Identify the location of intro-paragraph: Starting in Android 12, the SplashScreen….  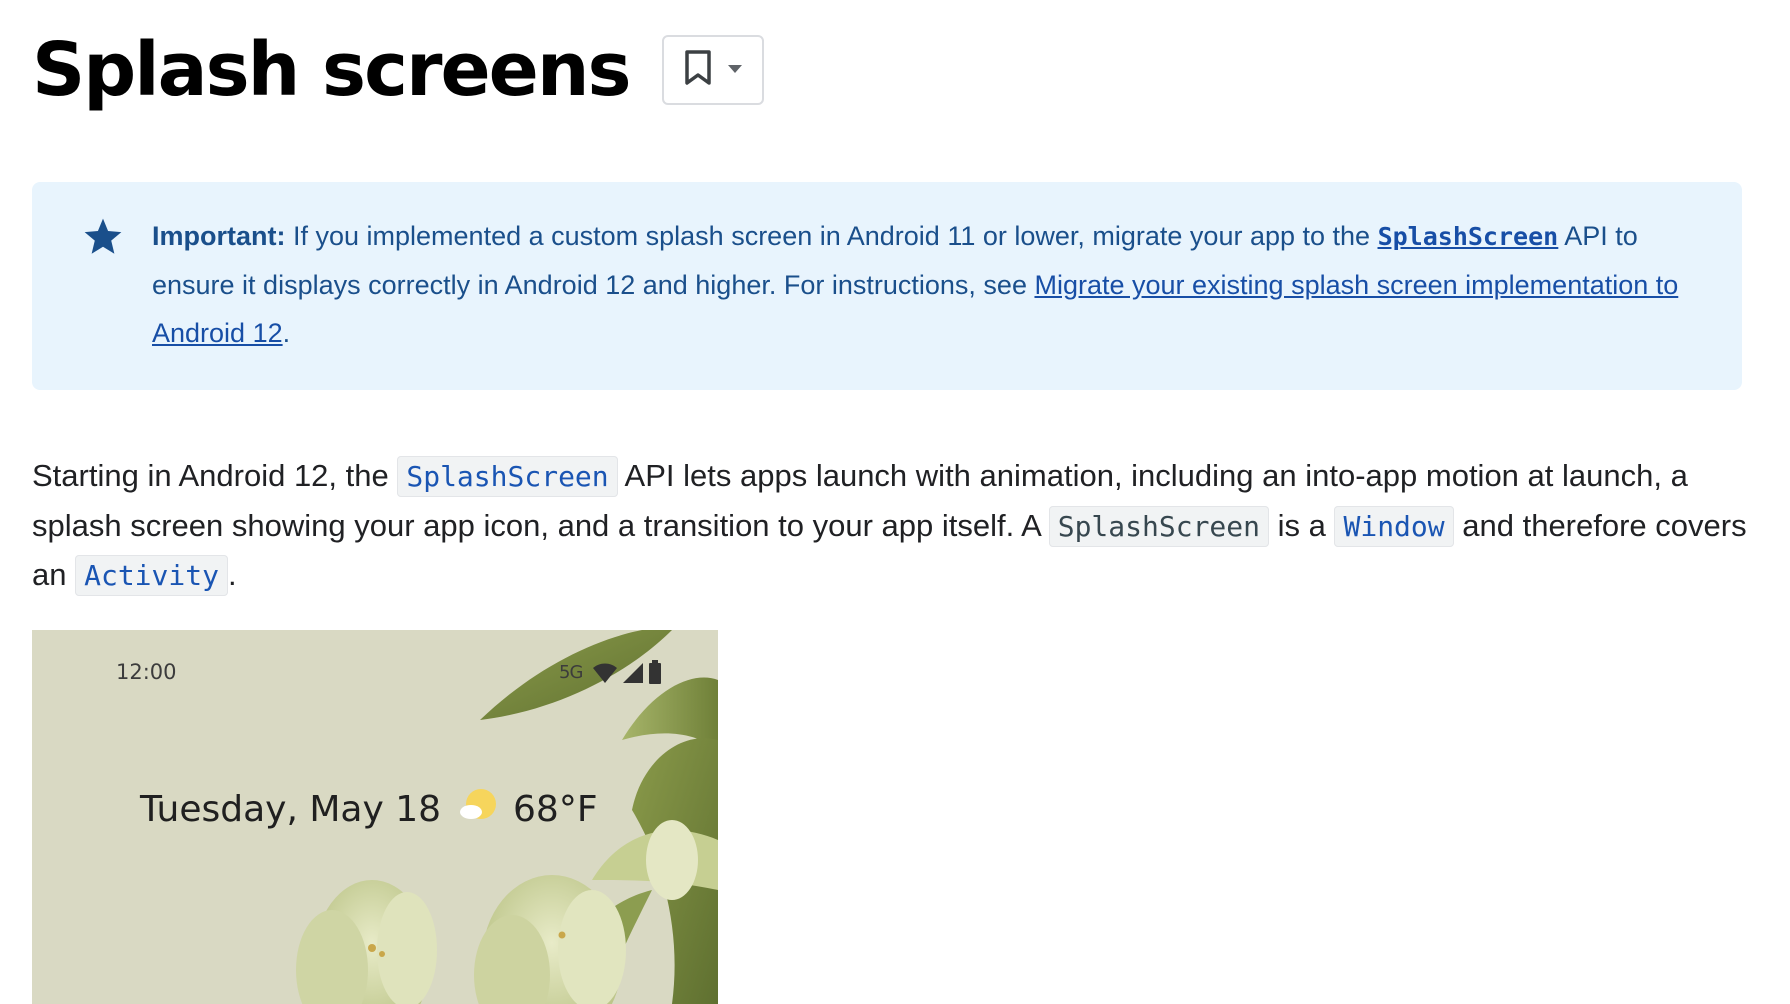
(892, 526).